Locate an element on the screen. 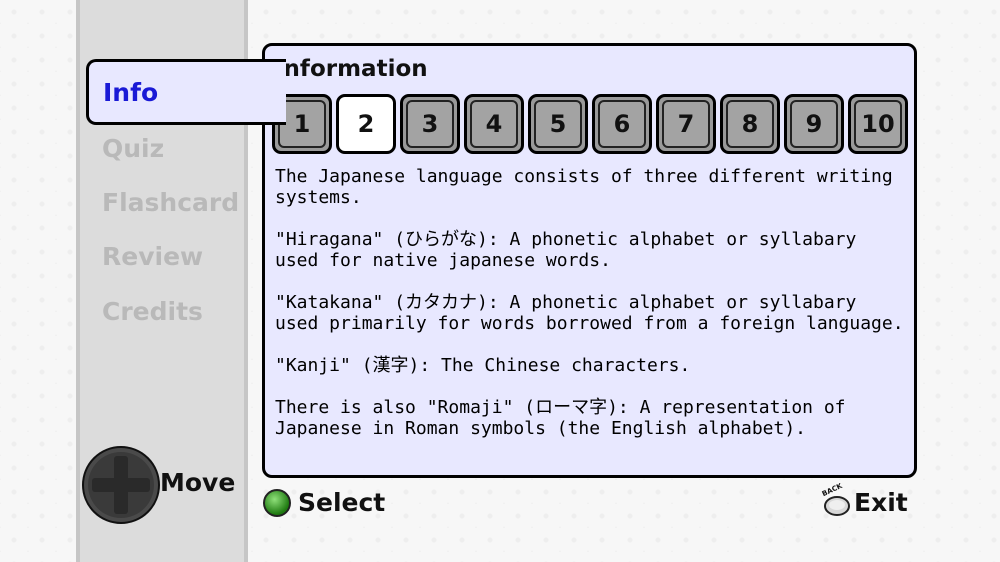  tab-page-4: 4 is located at coordinates (494, 124).